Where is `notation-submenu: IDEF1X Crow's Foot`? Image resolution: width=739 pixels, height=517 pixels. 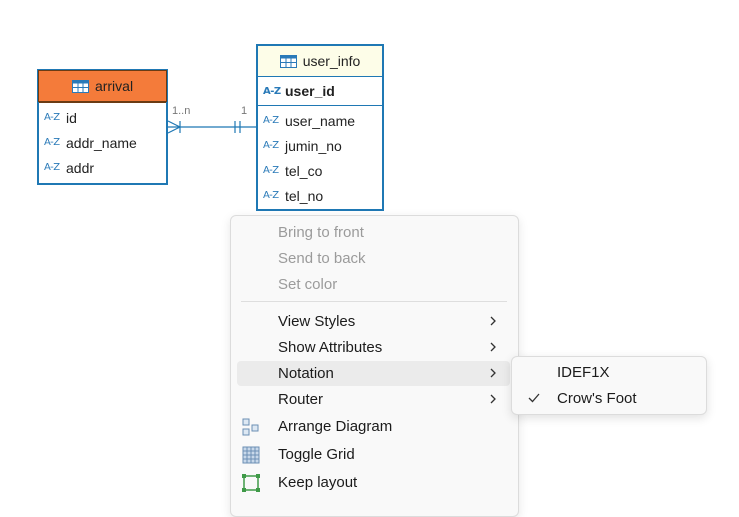
notation-submenu: IDEF1X Crow's Foot is located at coordinates (609, 385).